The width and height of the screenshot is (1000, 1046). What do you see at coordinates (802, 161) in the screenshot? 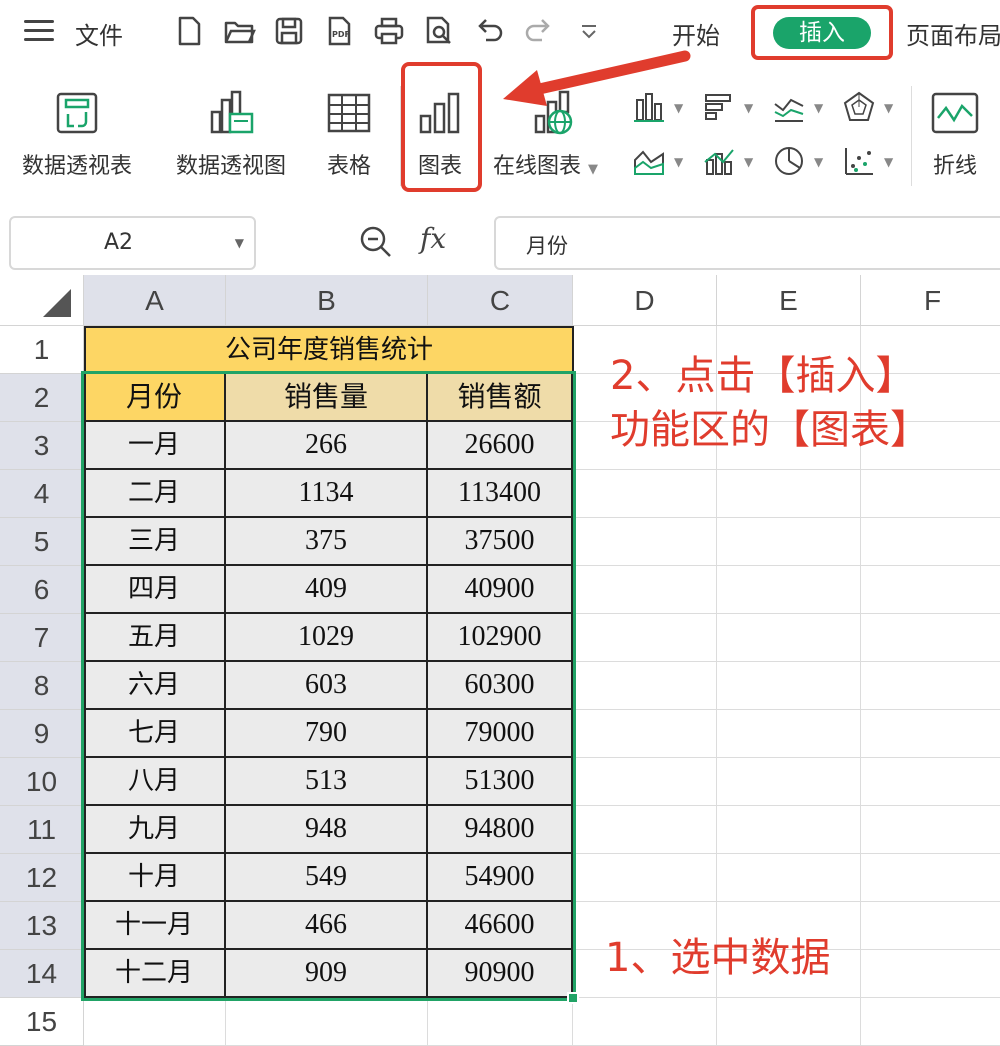
I see `pie-chart-type-button: ▼` at bounding box center [802, 161].